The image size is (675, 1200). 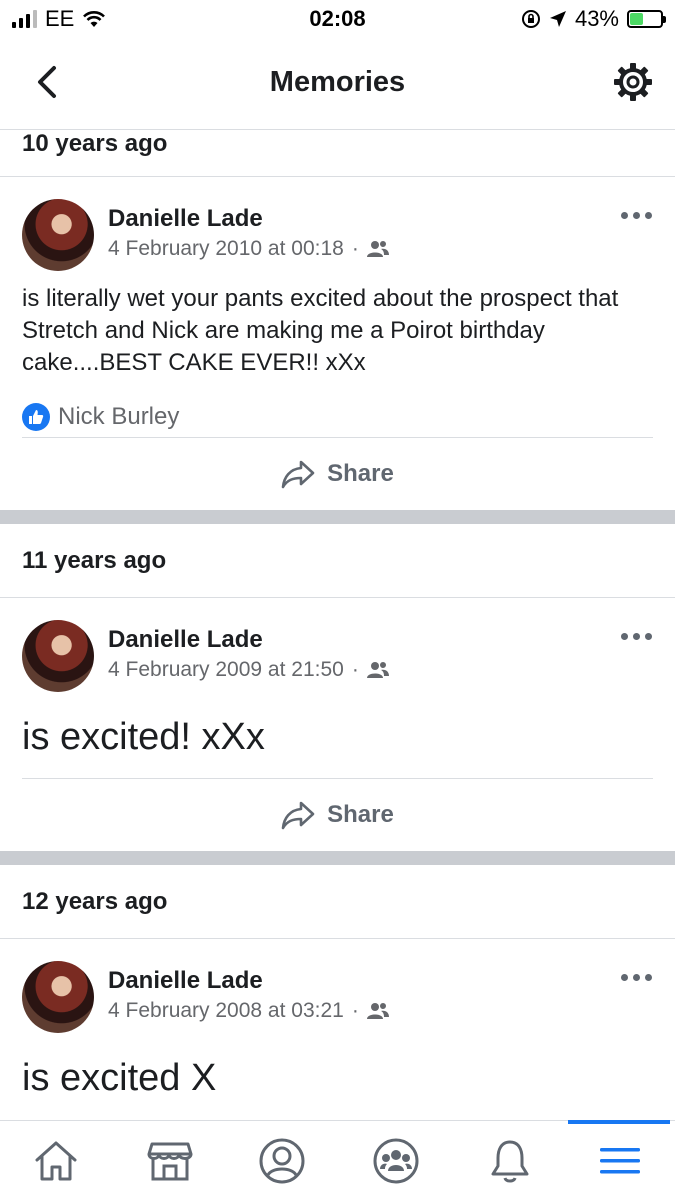 What do you see at coordinates (337, 561) in the screenshot?
I see `section-header: 11 years ago` at bounding box center [337, 561].